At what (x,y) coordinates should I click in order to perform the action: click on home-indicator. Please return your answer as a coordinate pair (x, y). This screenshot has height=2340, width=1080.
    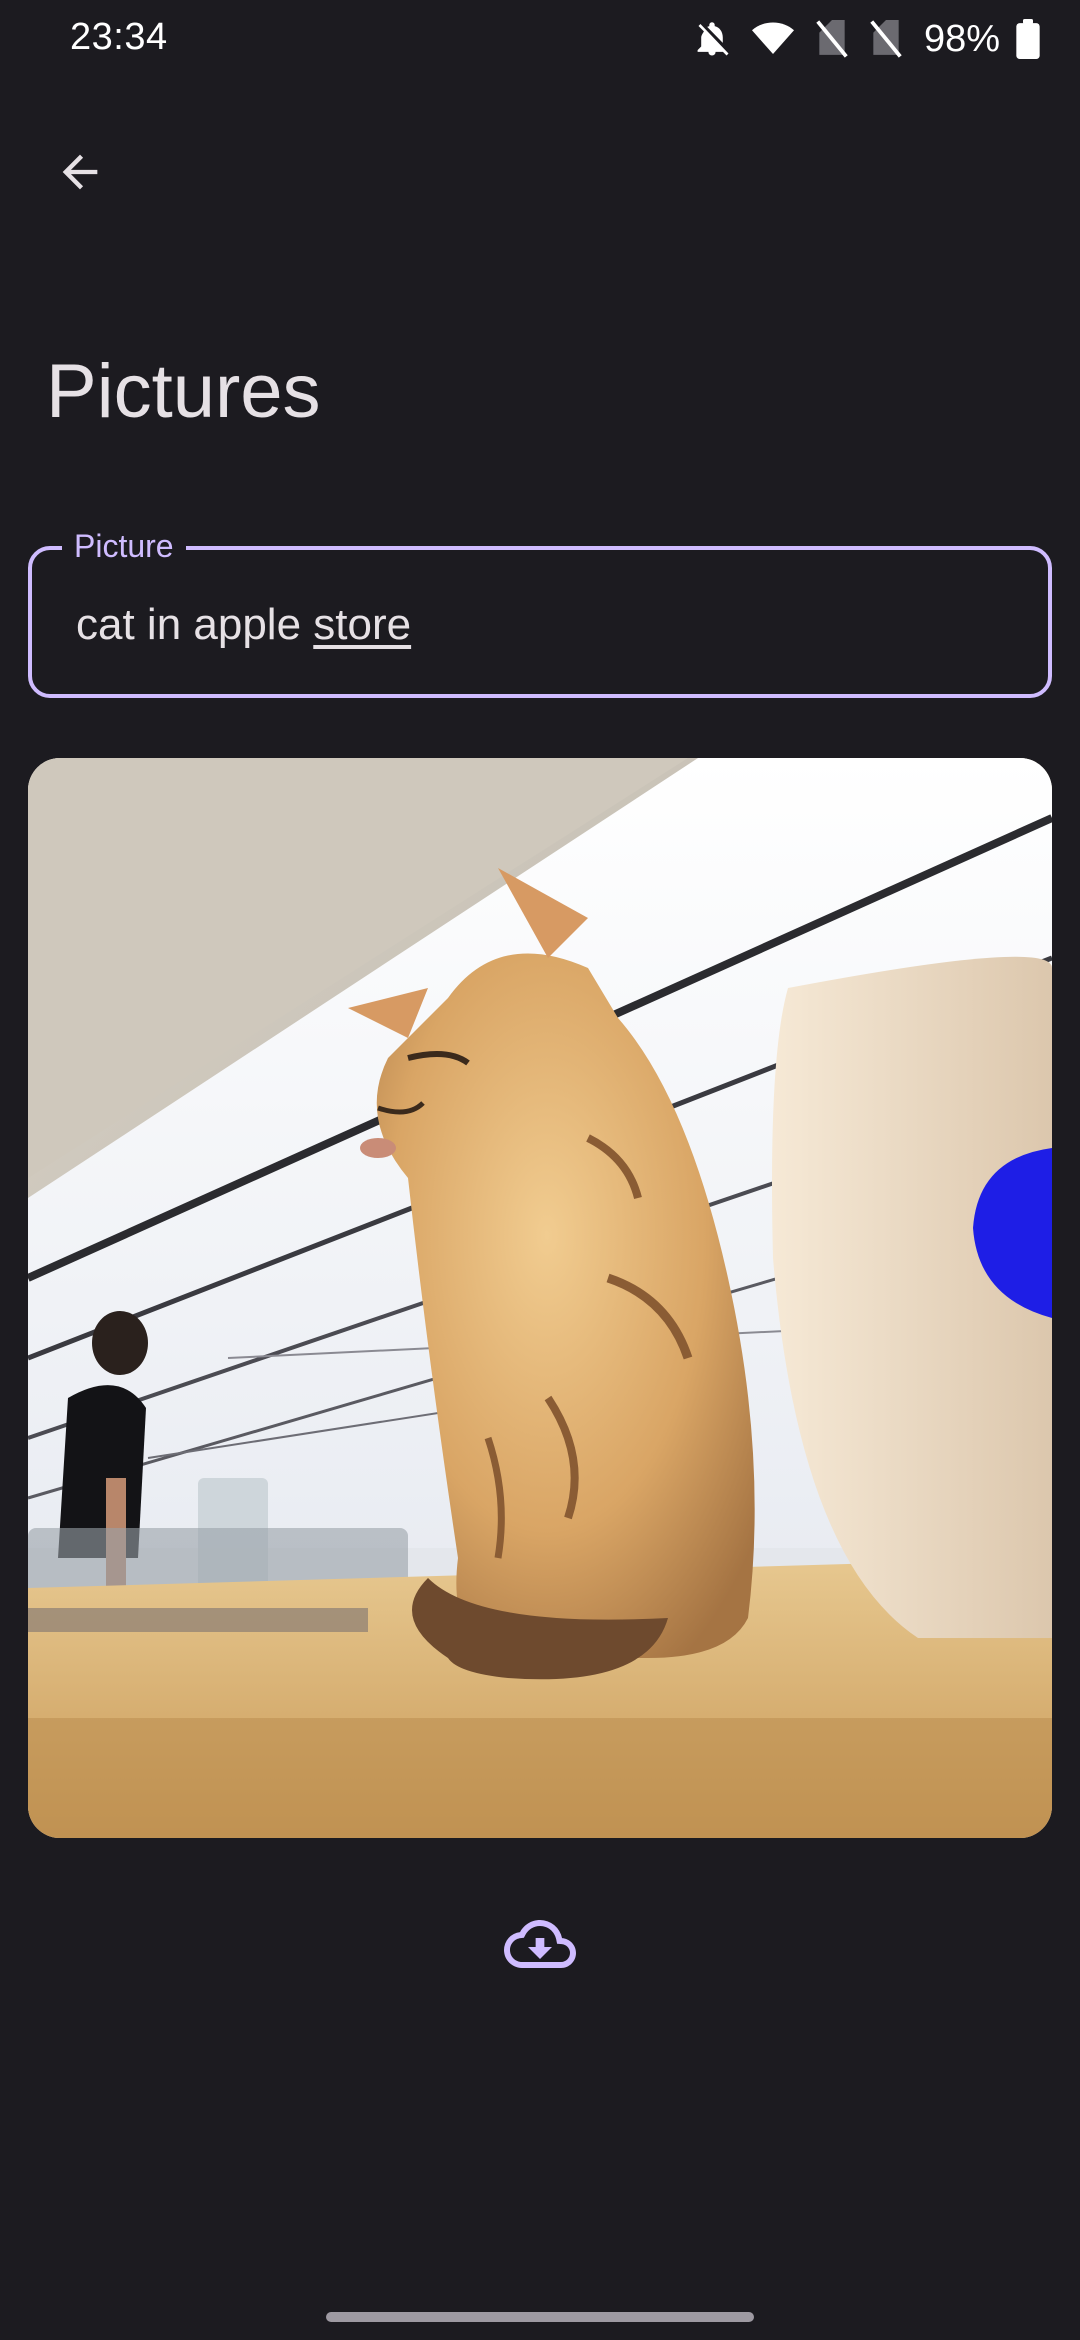
    Looking at the image, I should click on (540, 2317).